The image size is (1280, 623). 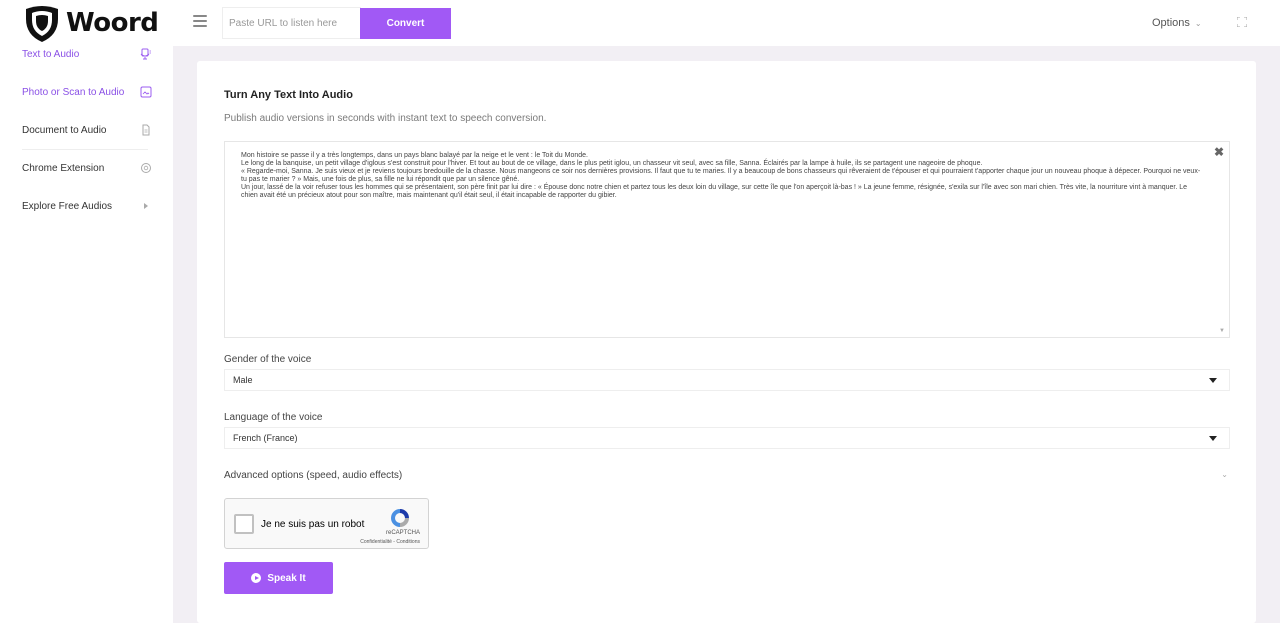 What do you see at coordinates (63, 168) in the screenshot?
I see `sidebar-item-label: Chrome Extension` at bounding box center [63, 168].